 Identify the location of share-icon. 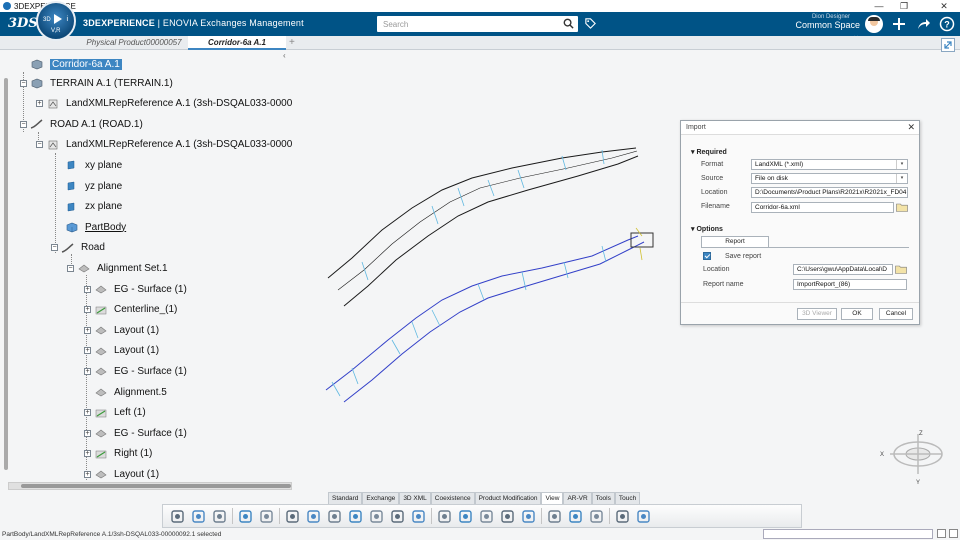
(923, 24).